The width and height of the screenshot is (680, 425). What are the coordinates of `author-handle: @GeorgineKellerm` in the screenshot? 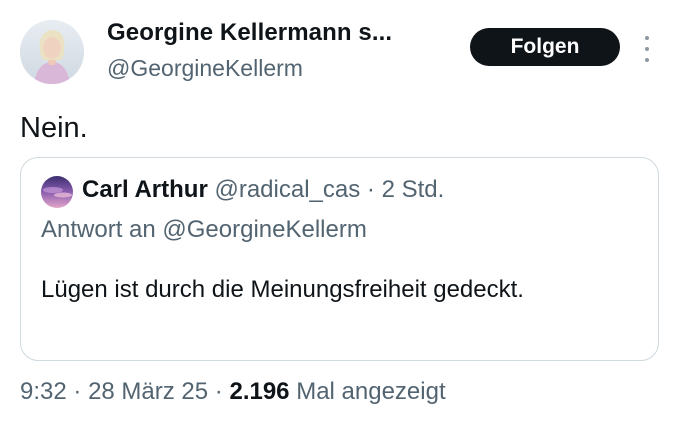 It's located at (205, 68).